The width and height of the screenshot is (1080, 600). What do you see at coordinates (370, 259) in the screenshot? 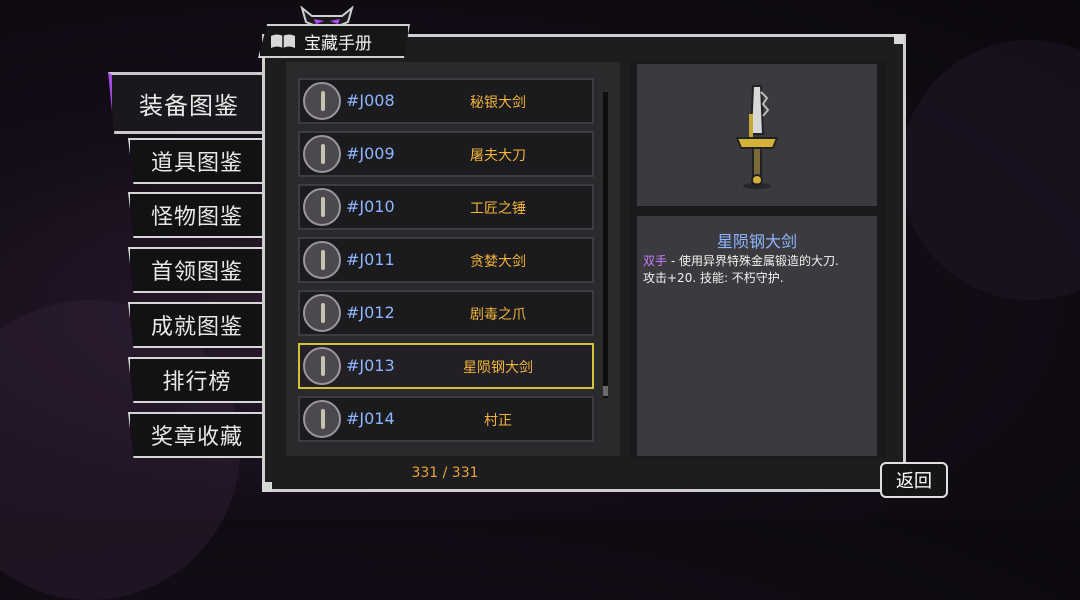
I see `item-code: #J011` at bounding box center [370, 259].